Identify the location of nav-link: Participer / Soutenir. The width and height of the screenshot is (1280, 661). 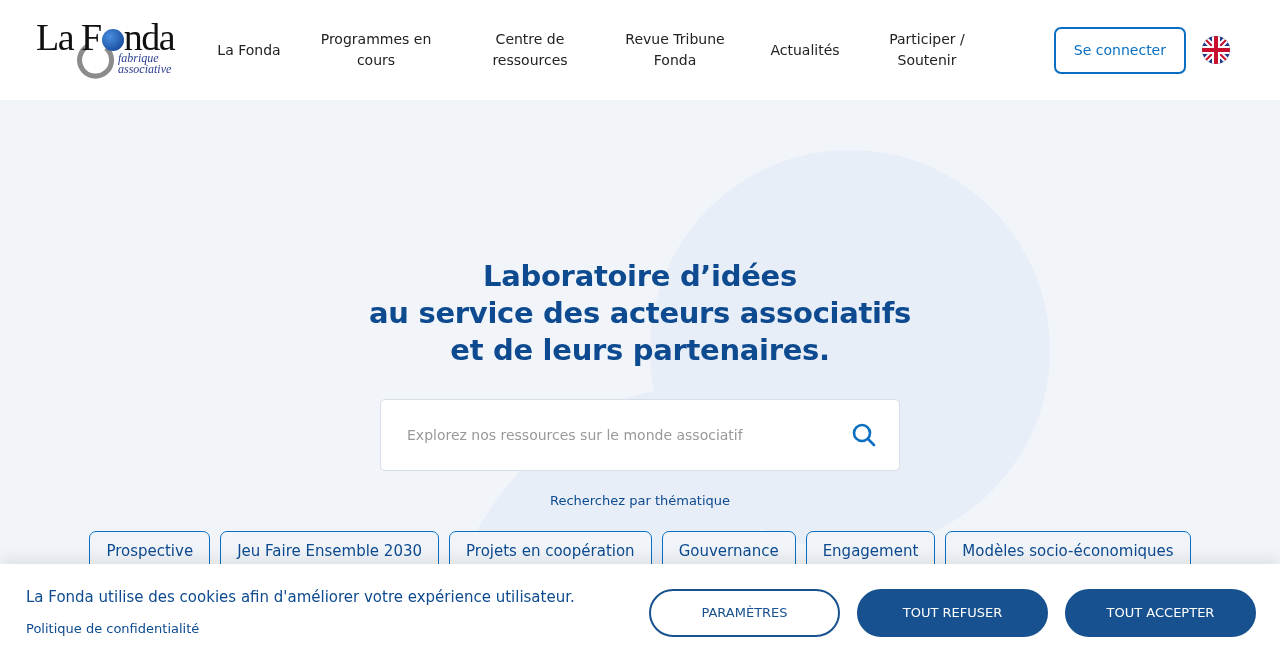
(927, 50).